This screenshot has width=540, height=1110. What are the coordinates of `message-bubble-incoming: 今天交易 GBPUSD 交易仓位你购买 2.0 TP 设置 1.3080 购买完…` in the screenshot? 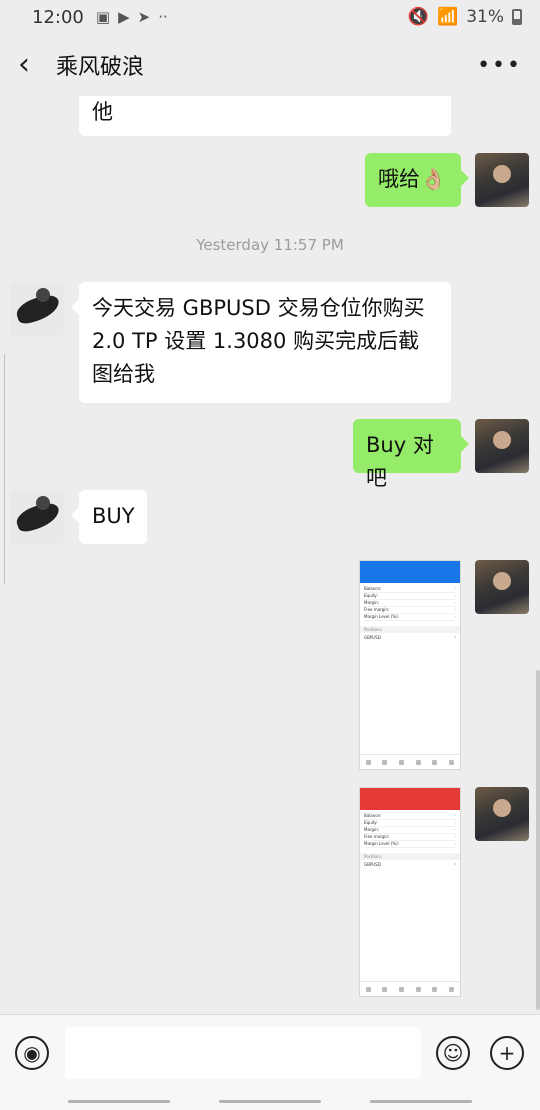 It's located at (261, 342).